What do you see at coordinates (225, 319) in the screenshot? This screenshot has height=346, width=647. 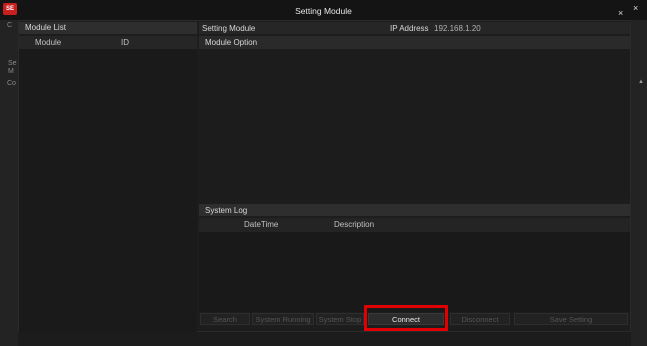 I see `search-button: Search` at bounding box center [225, 319].